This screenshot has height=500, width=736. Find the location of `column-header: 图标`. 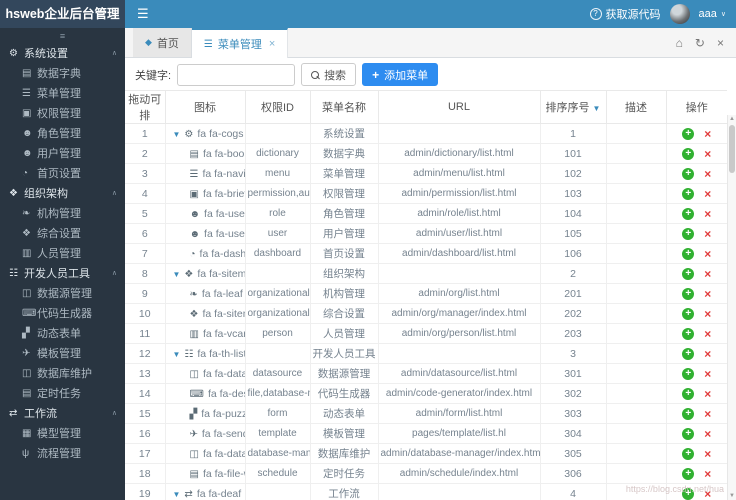

column-header: 图标 is located at coordinates (205, 107).